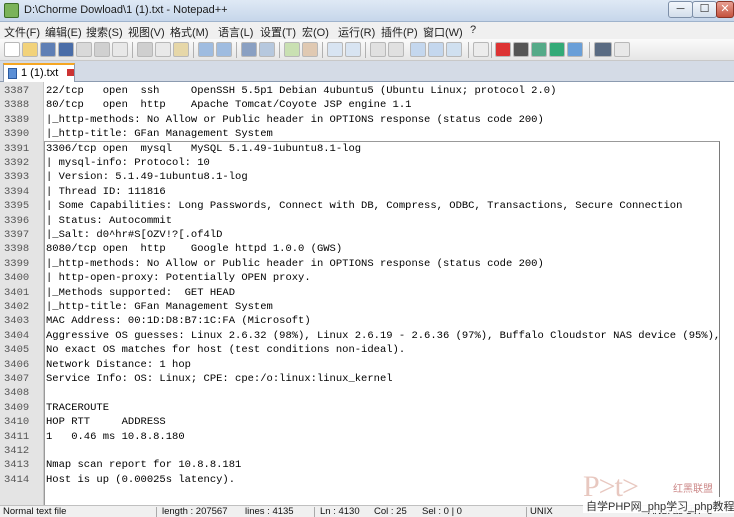 This screenshot has width=734, height=517. What do you see at coordinates (503, 49) in the screenshot?
I see `record-macro-icon` at bounding box center [503, 49].